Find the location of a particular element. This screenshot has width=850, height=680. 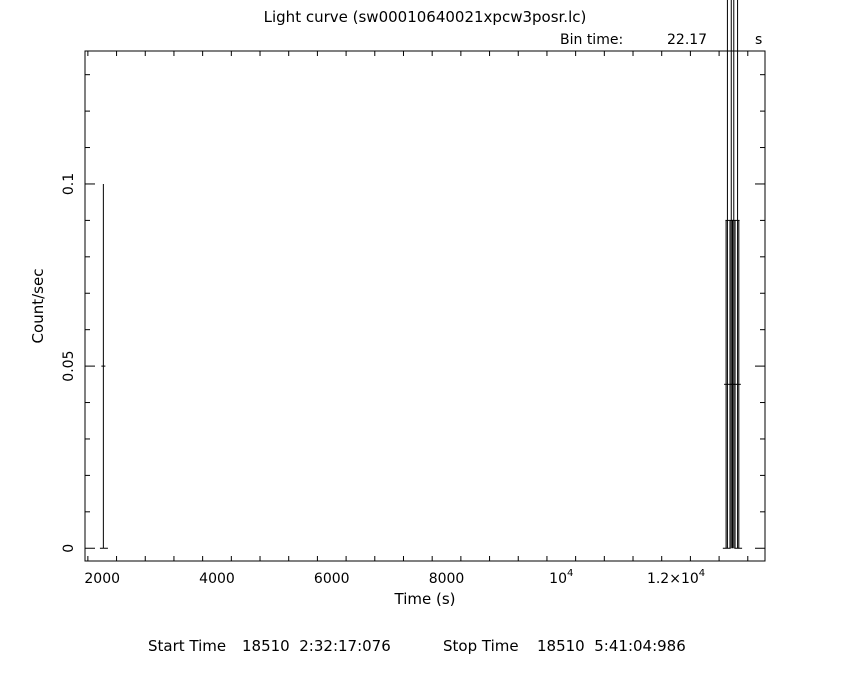

stop-time-value: 18510 5:41:04:986 is located at coordinates (611, 646).